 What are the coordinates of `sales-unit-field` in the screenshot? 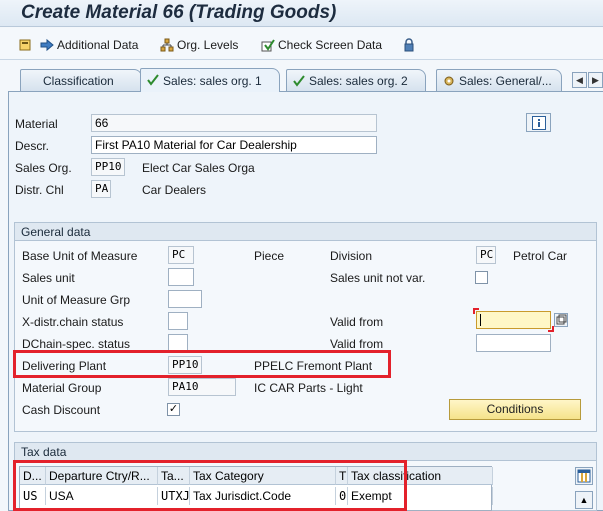 It's located at (181, 277).